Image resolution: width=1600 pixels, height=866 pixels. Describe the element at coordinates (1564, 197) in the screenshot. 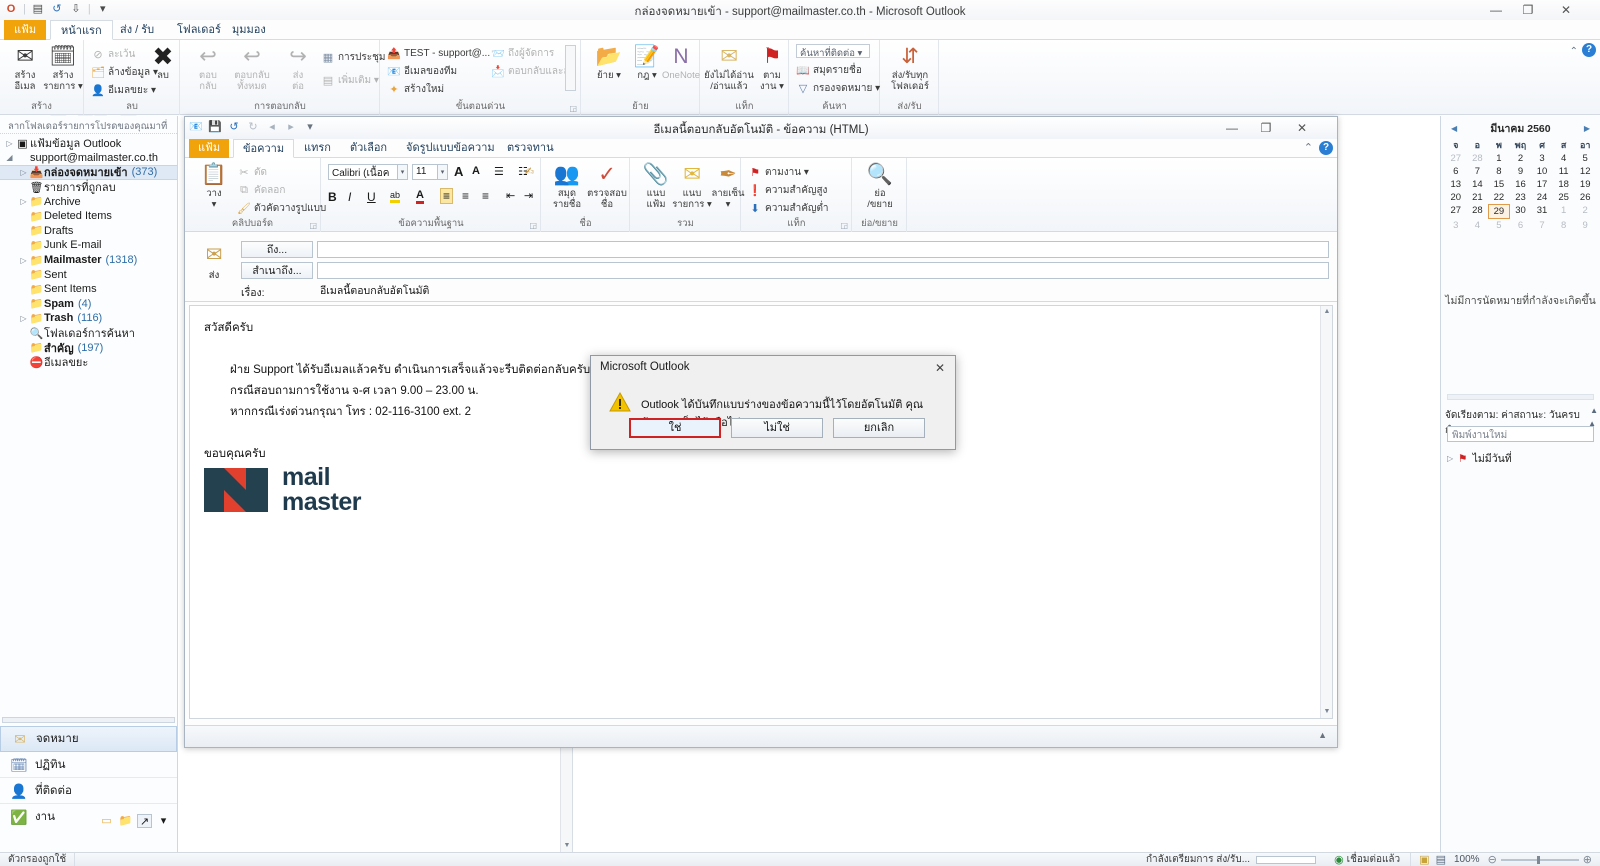

I see `calendar-day: 25` at that location.